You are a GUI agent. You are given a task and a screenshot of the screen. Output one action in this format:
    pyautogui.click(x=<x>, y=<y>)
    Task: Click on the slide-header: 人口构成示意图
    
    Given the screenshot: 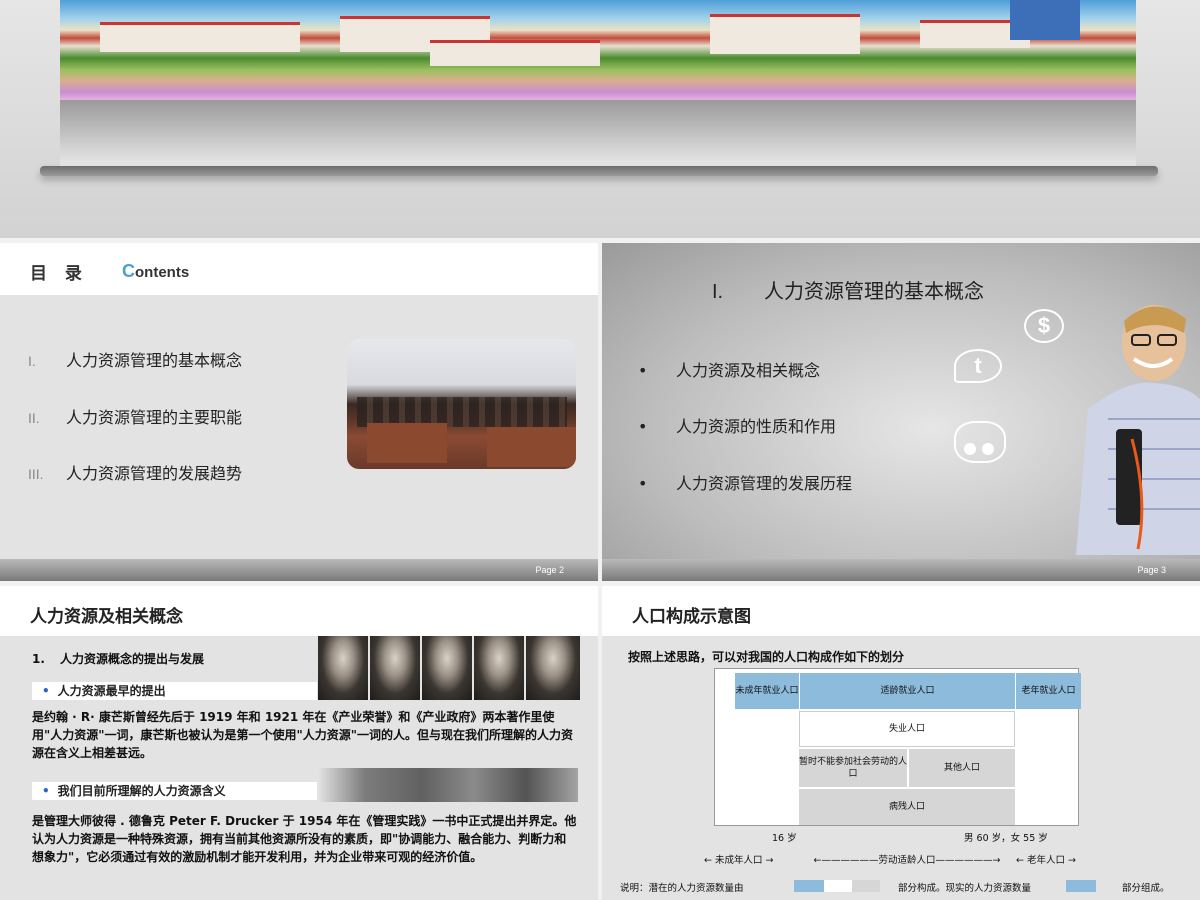 What is the action you would take?
    pyautogui.click(x=901, y=611)
    